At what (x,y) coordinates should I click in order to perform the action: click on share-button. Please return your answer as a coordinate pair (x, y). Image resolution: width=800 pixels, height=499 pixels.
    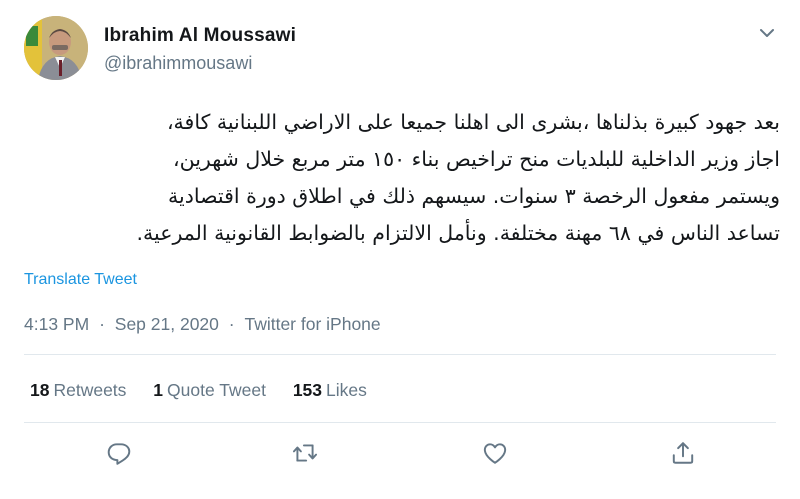
    Looking at the image, I should click on (683, 453).